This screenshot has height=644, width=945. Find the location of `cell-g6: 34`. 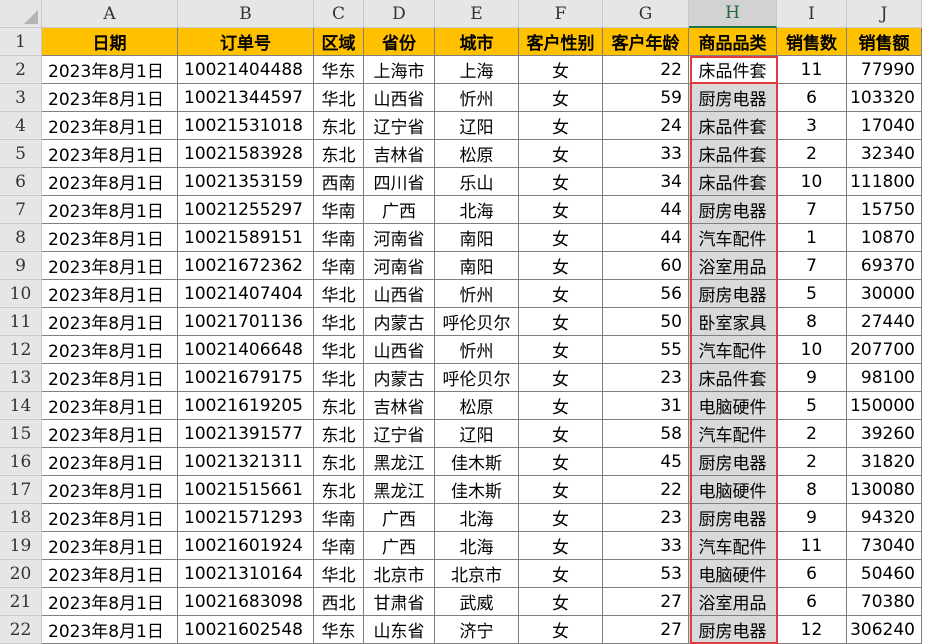

cell-g6: 34 is located at coordinates (646, 182).